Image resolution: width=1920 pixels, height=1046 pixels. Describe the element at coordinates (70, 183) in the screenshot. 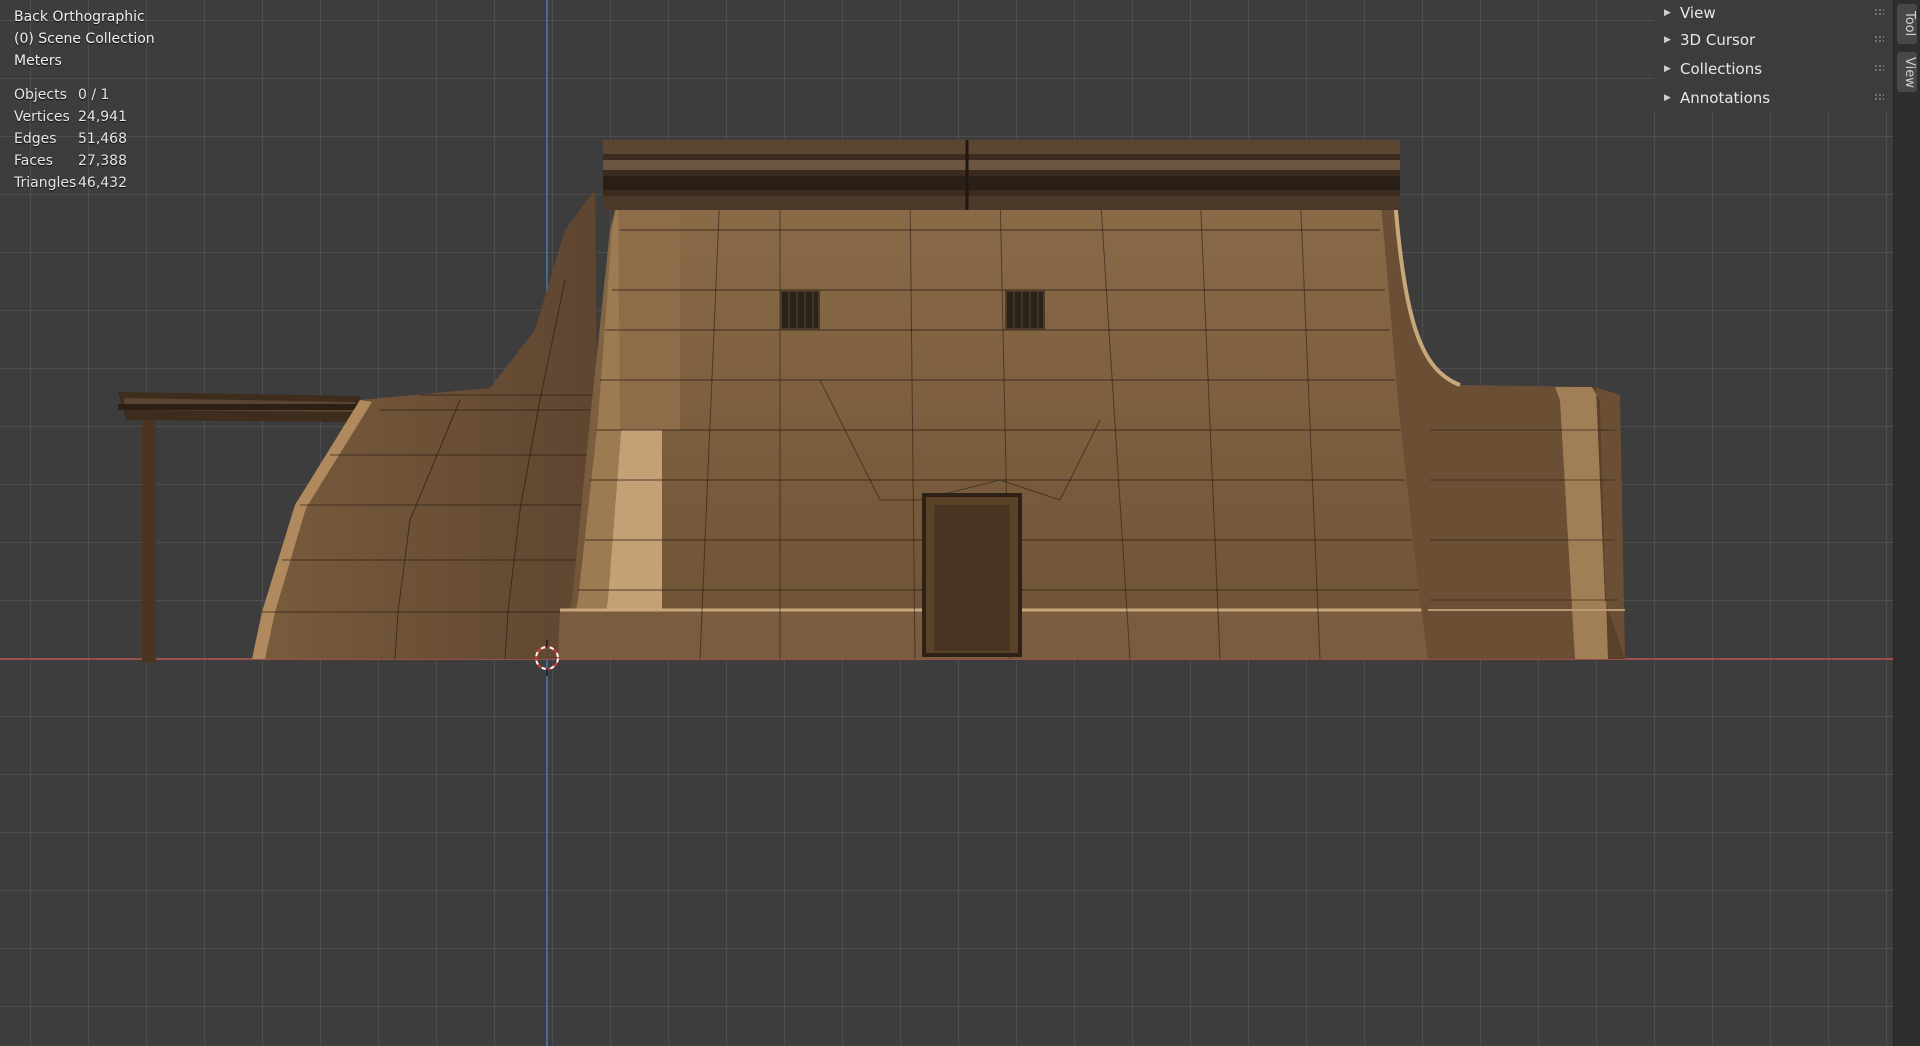

I see `stat-row: Triangles 46,432` at that location.